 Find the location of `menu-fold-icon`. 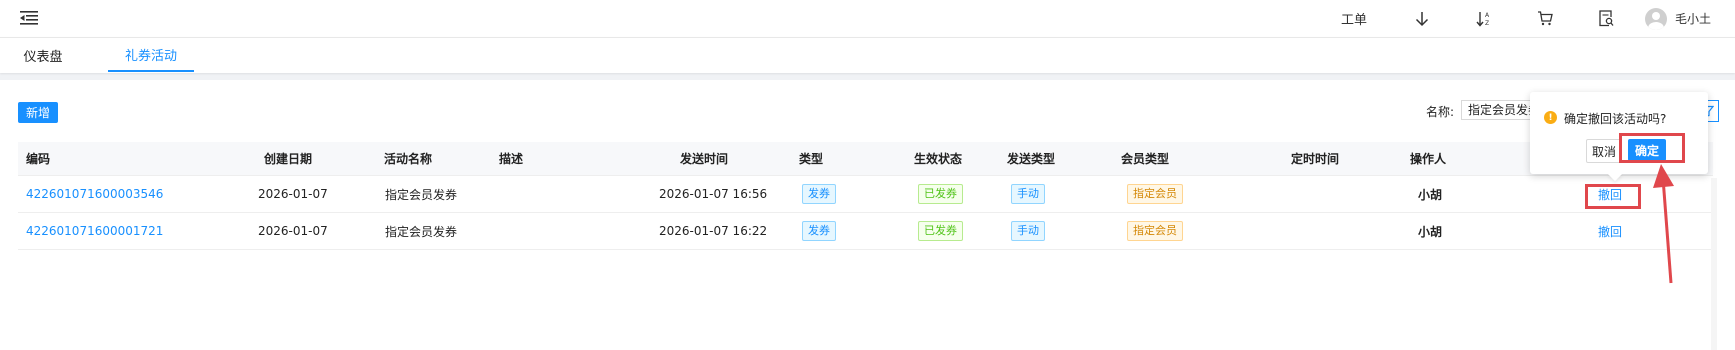

menu-fold-icon is located at coordinates (29, 18).